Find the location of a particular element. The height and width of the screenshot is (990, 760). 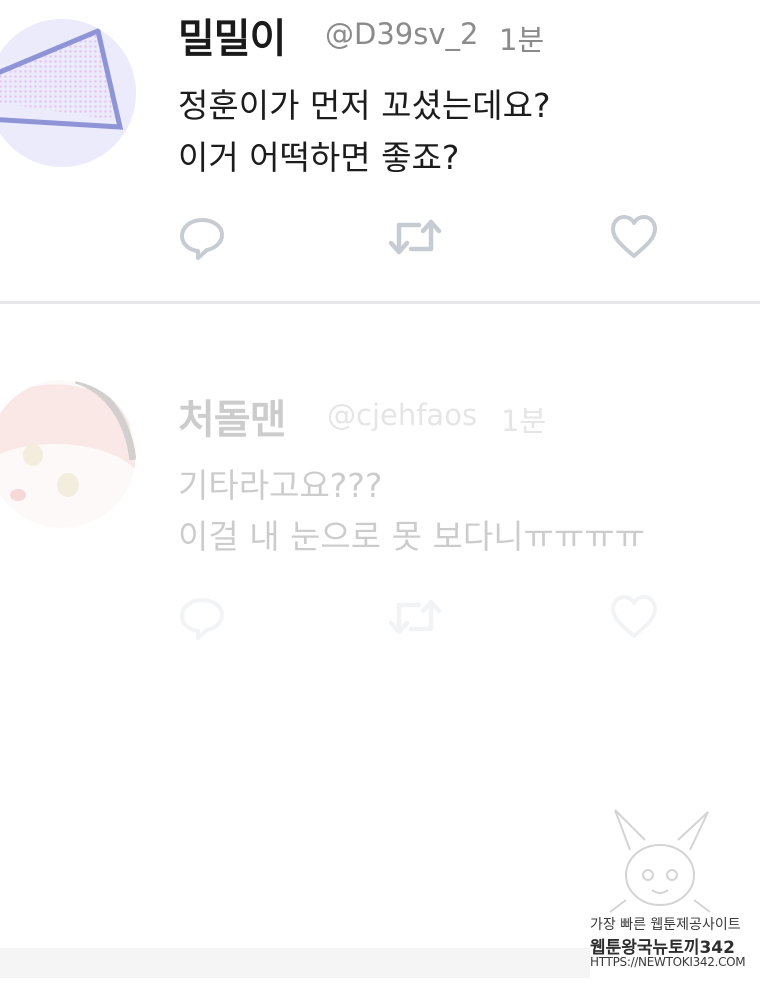

watermark-url: HTTPS://NEWTOKI342.COM is located at coordinates (668, 962).